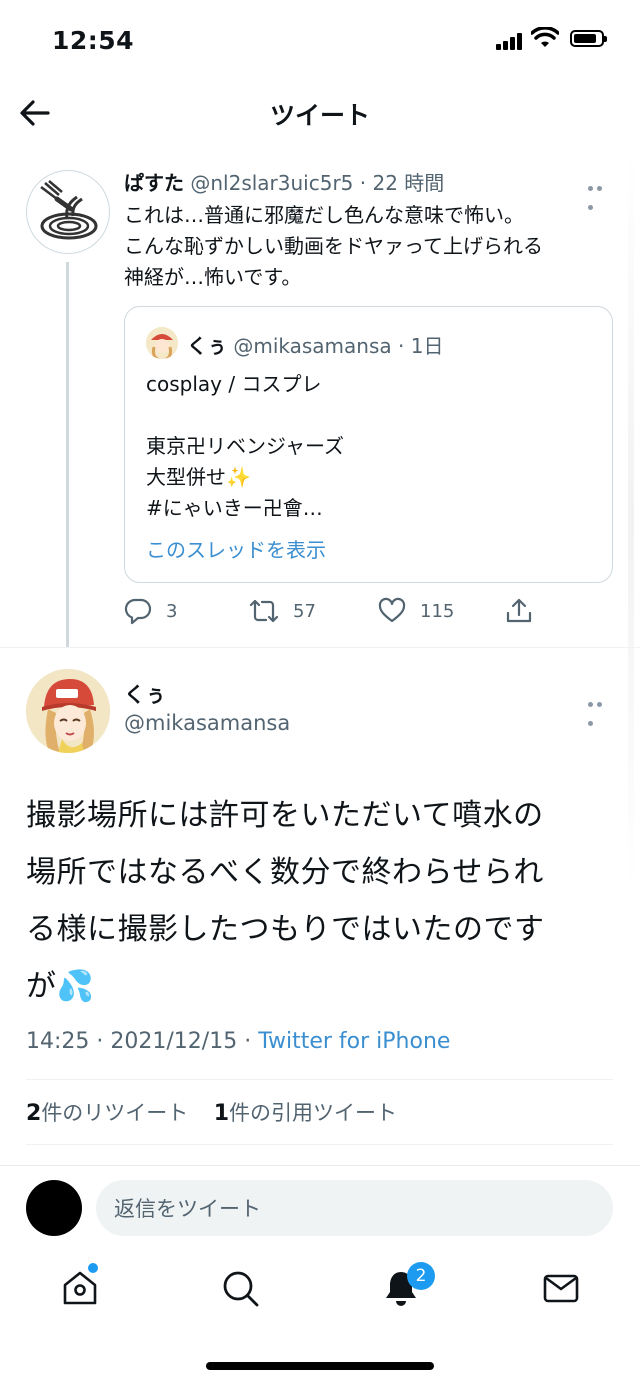 This screenshot has width=640, height=1385. What do you see at coordinates (174, 1041) in the screenshot?
I see `tweet-date: 2021/12/15` at bounding box center [174, 1041].